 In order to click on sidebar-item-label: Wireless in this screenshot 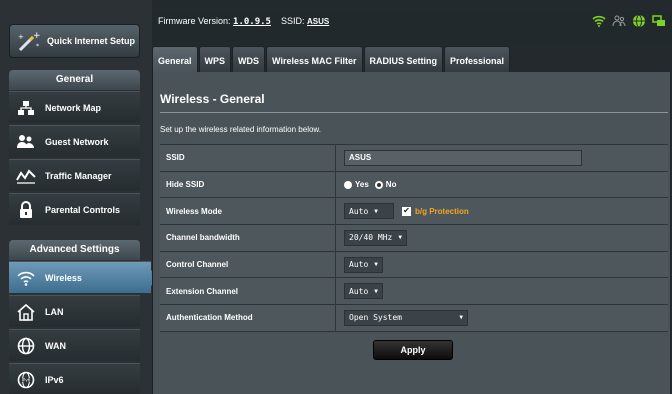, I will do `click(63, 277)`.